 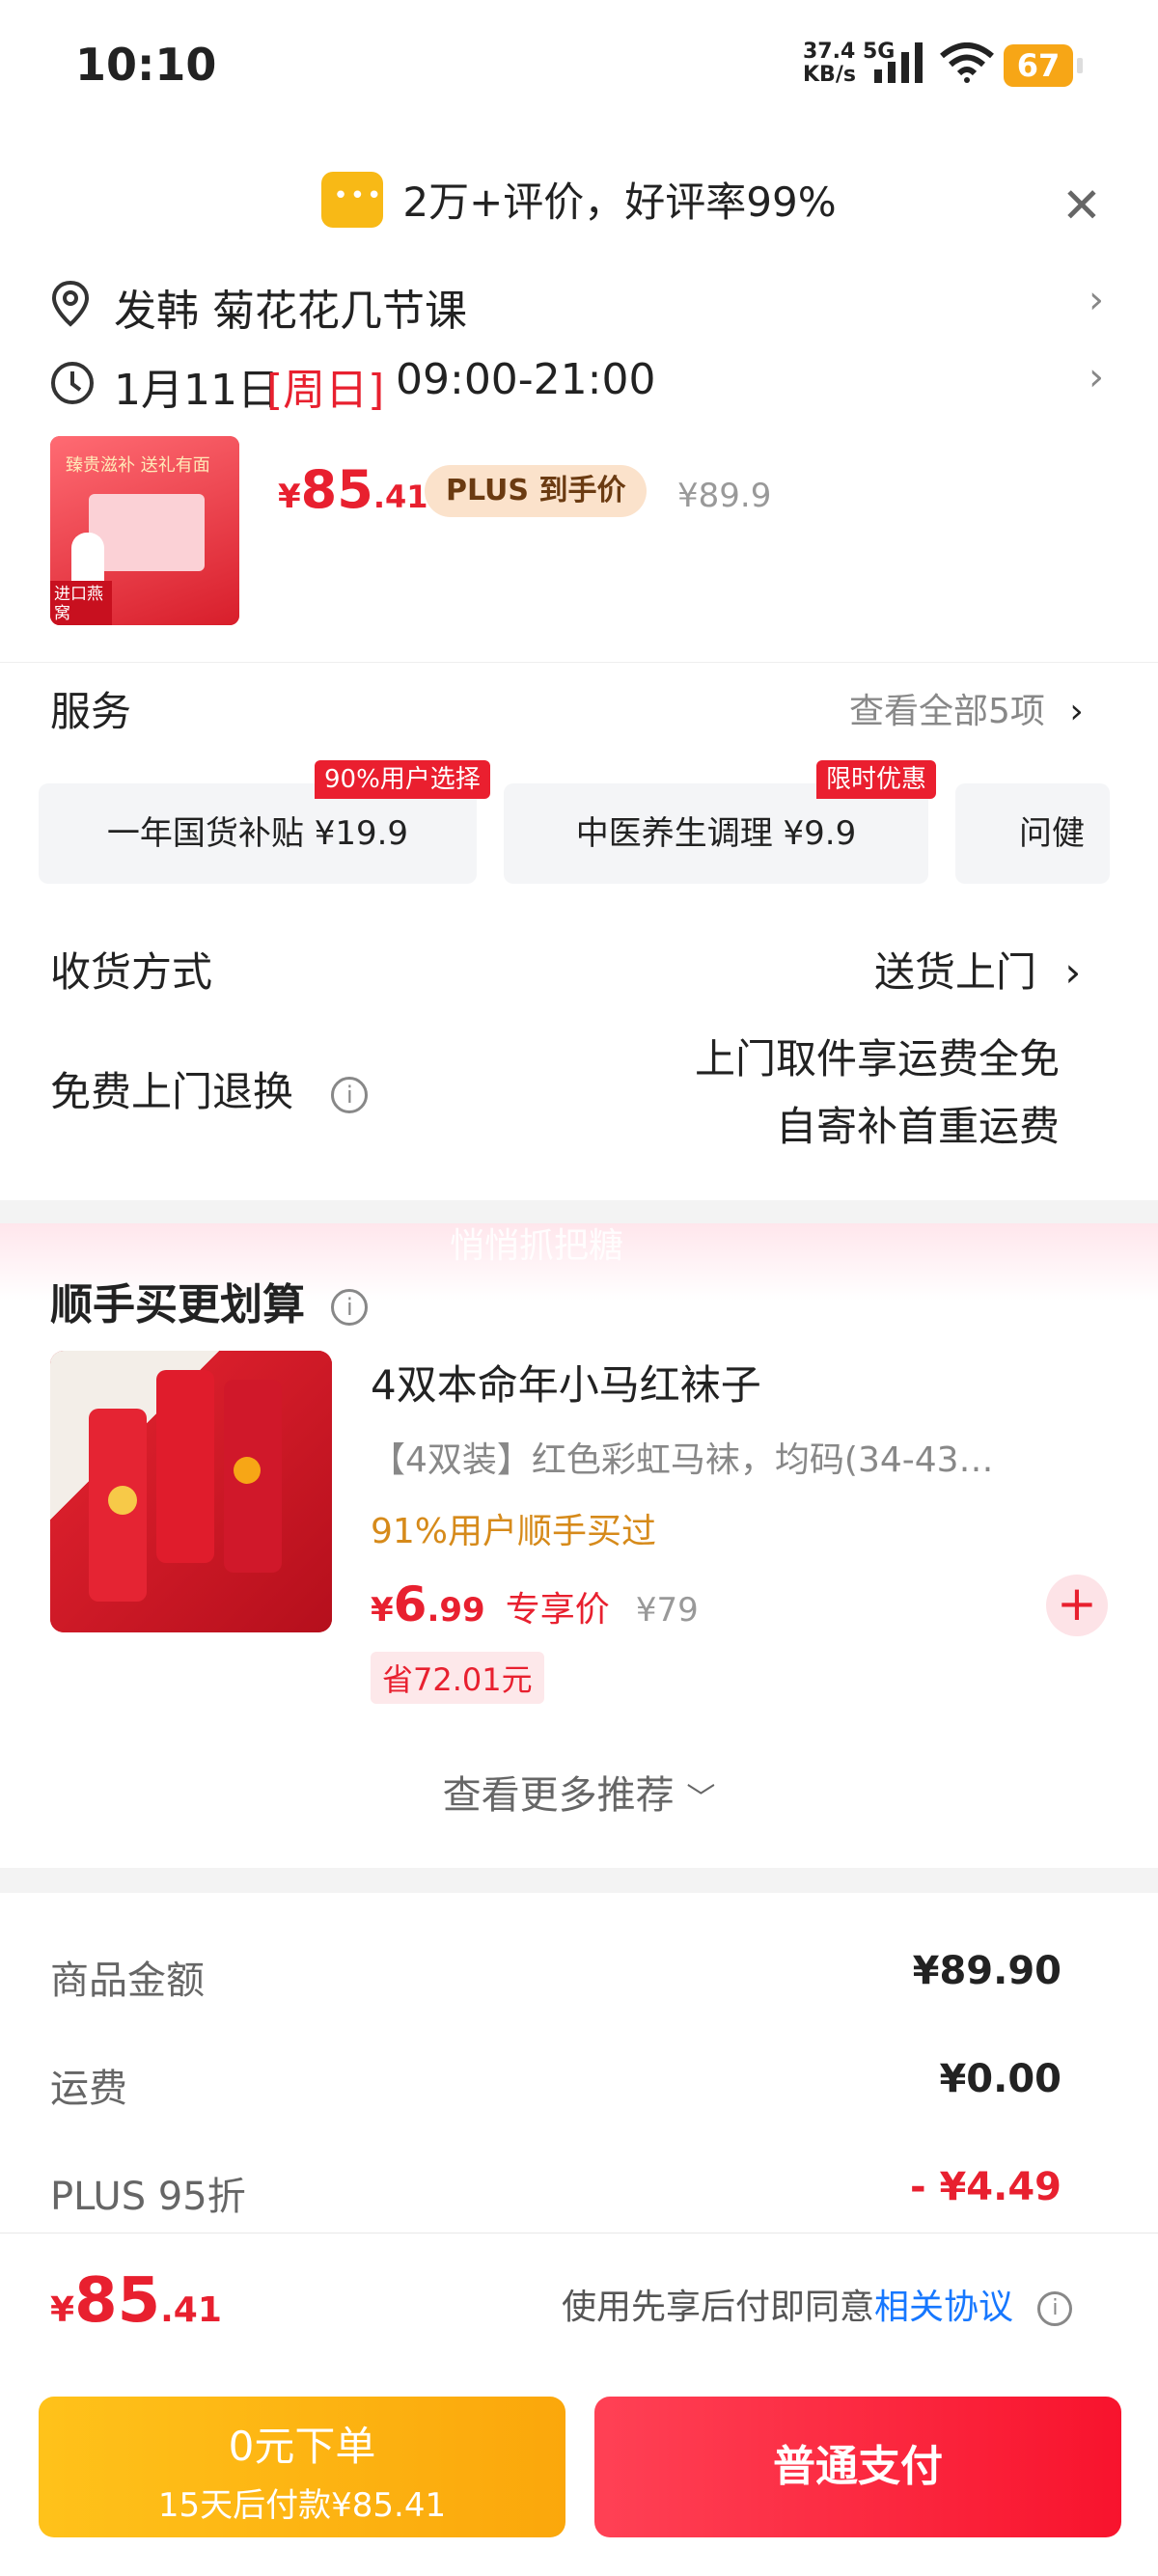 What do you see at coordinates (81, 603) in the screenshot?
I see `thumb-corner: 进口燕窝` at bounding box center [81, 603].